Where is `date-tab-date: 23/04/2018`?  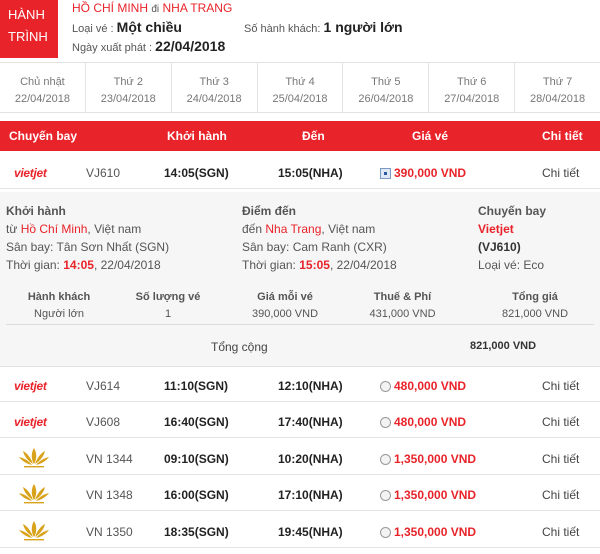
date-tab-date: 23/04/2018 is located at coordinates (128, 99).